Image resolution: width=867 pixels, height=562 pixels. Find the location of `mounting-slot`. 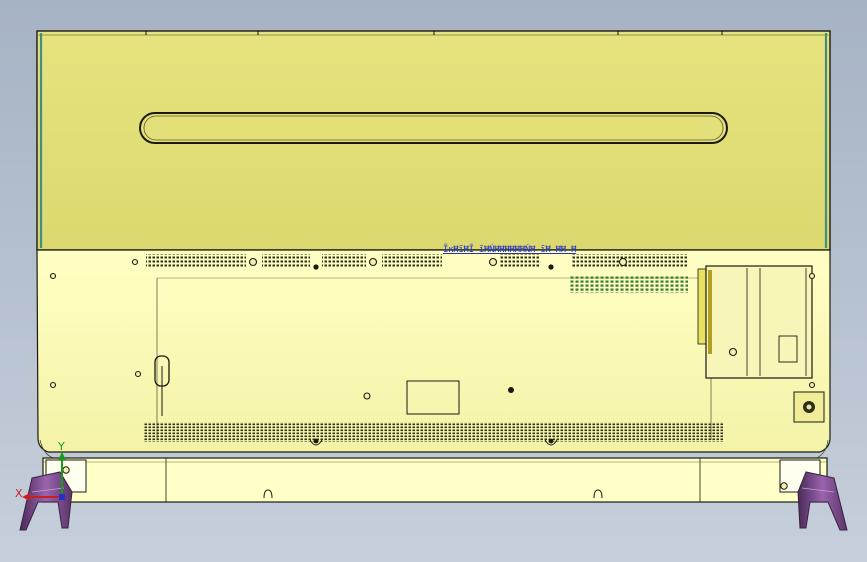

mounting-slot is located at coordinates (433, 128).